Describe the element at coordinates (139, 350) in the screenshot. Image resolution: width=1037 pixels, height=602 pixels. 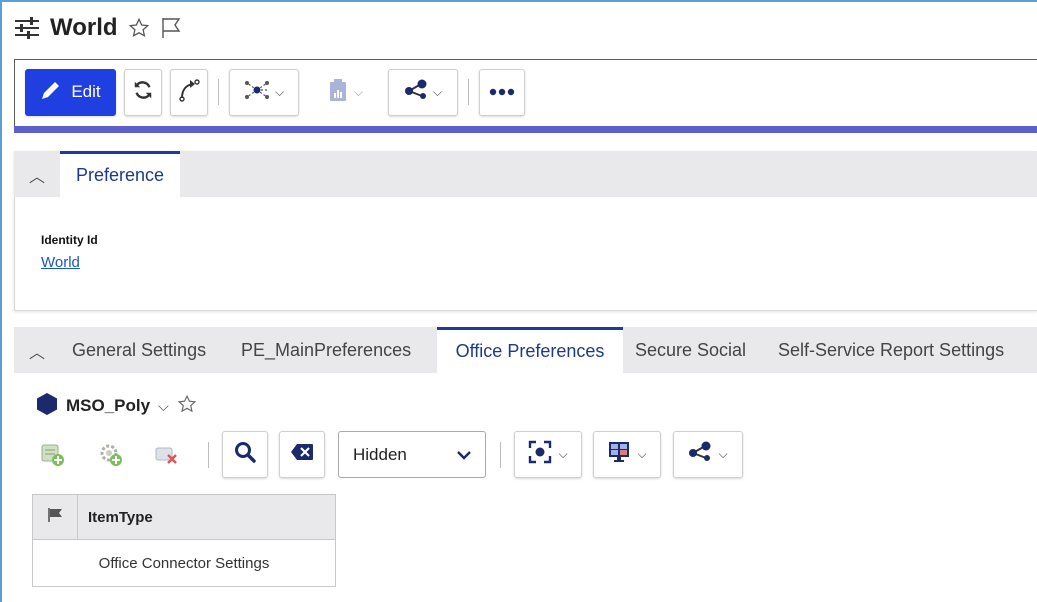
I see `tab-general-settings: General Settings` at that location.